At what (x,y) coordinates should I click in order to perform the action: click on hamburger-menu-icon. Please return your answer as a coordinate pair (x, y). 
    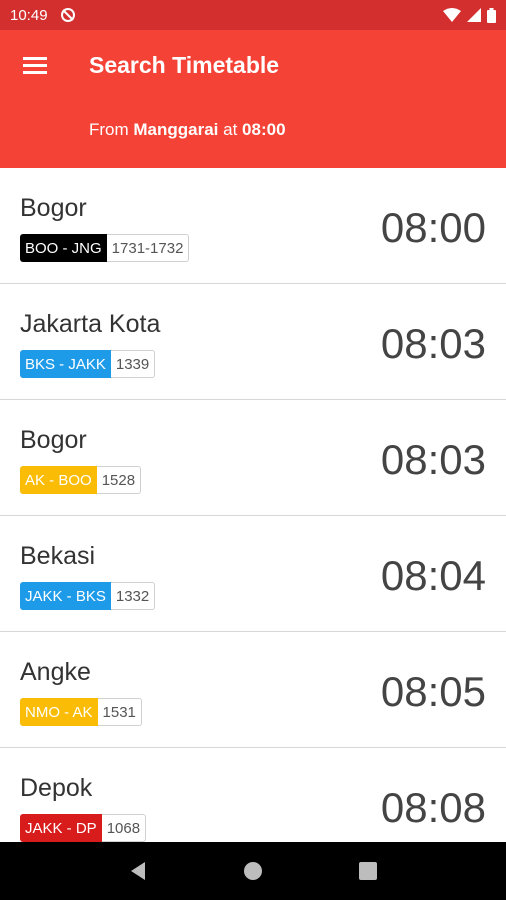
    Looking at the image, I should click on (35, 65).